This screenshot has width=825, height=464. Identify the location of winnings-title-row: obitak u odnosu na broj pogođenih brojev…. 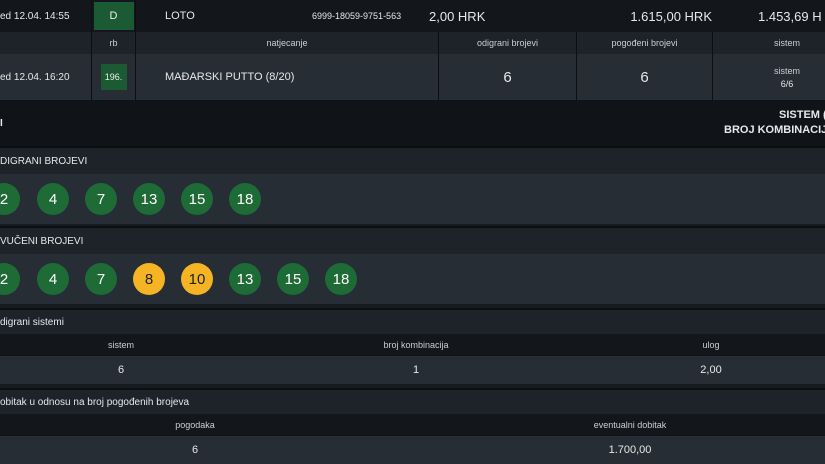
(412, 401).